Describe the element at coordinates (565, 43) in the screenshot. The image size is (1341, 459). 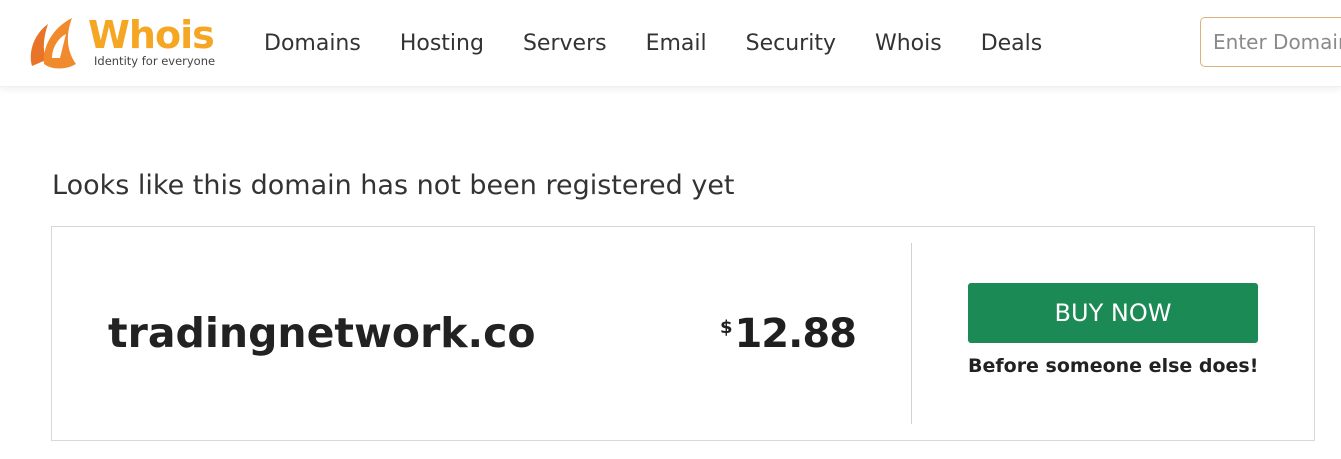
I see `nav-item-servers: Servers` at that location.